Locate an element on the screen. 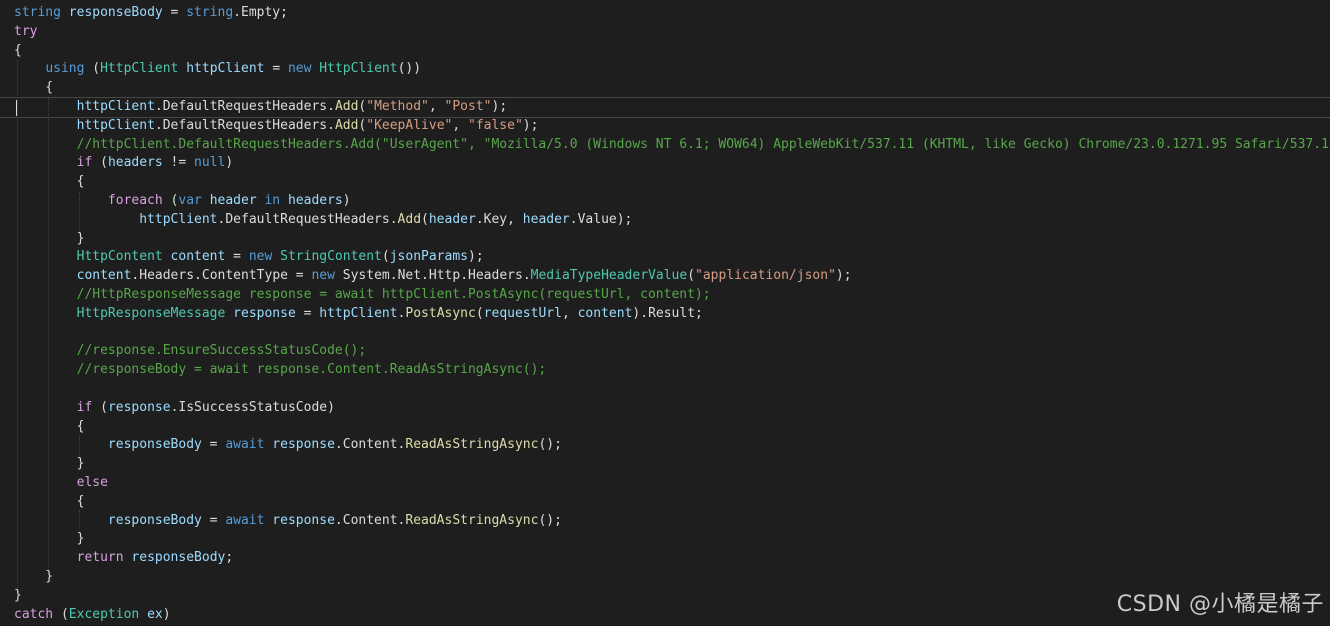  code-line: try is located at coordinates (672, 32).